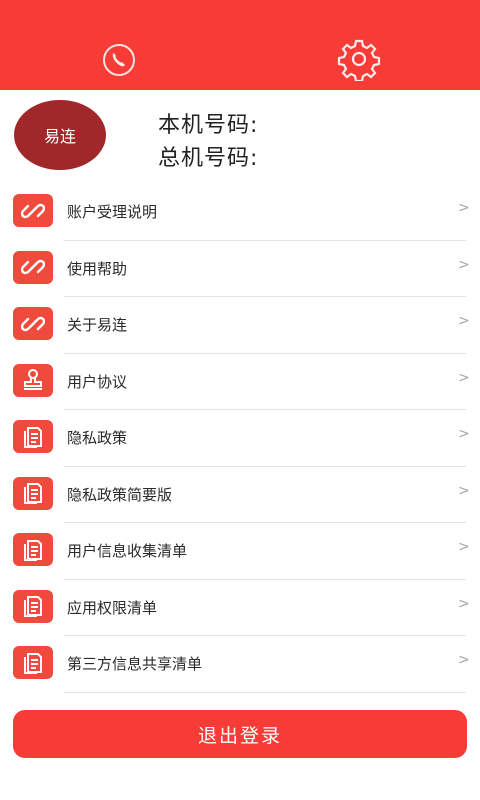 The image size is (480, 800). I want to click on menu-item: 隐私政策简要版 >, so click(240, 495).